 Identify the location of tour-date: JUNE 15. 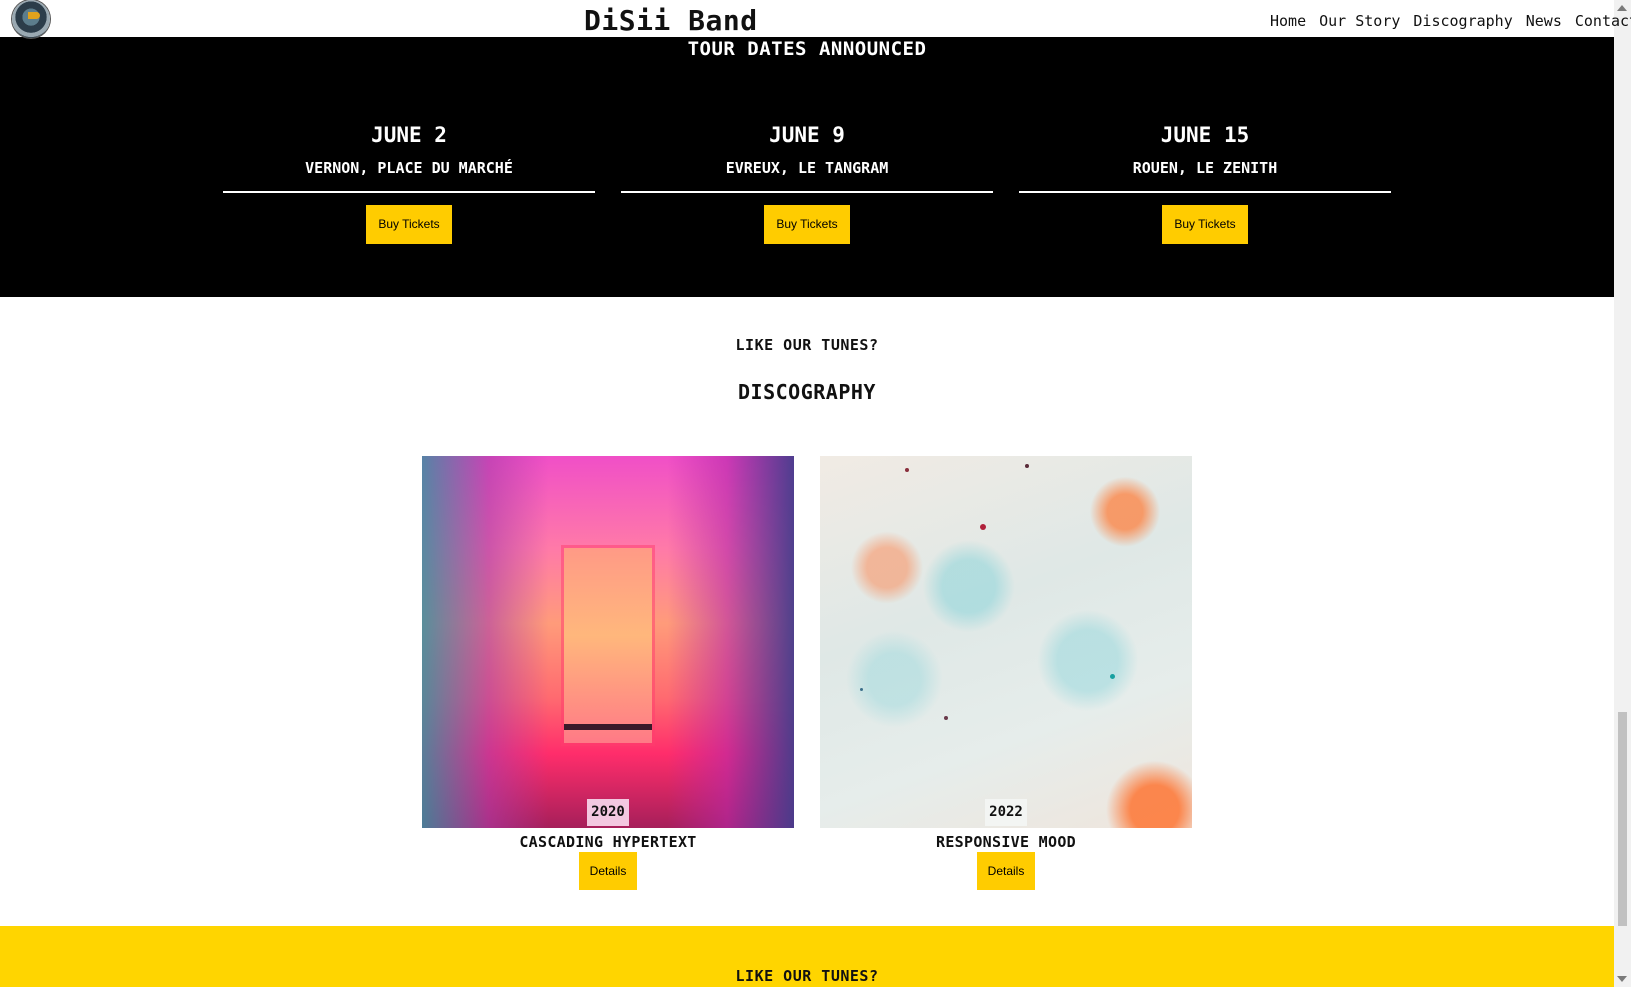
(1205, 135).